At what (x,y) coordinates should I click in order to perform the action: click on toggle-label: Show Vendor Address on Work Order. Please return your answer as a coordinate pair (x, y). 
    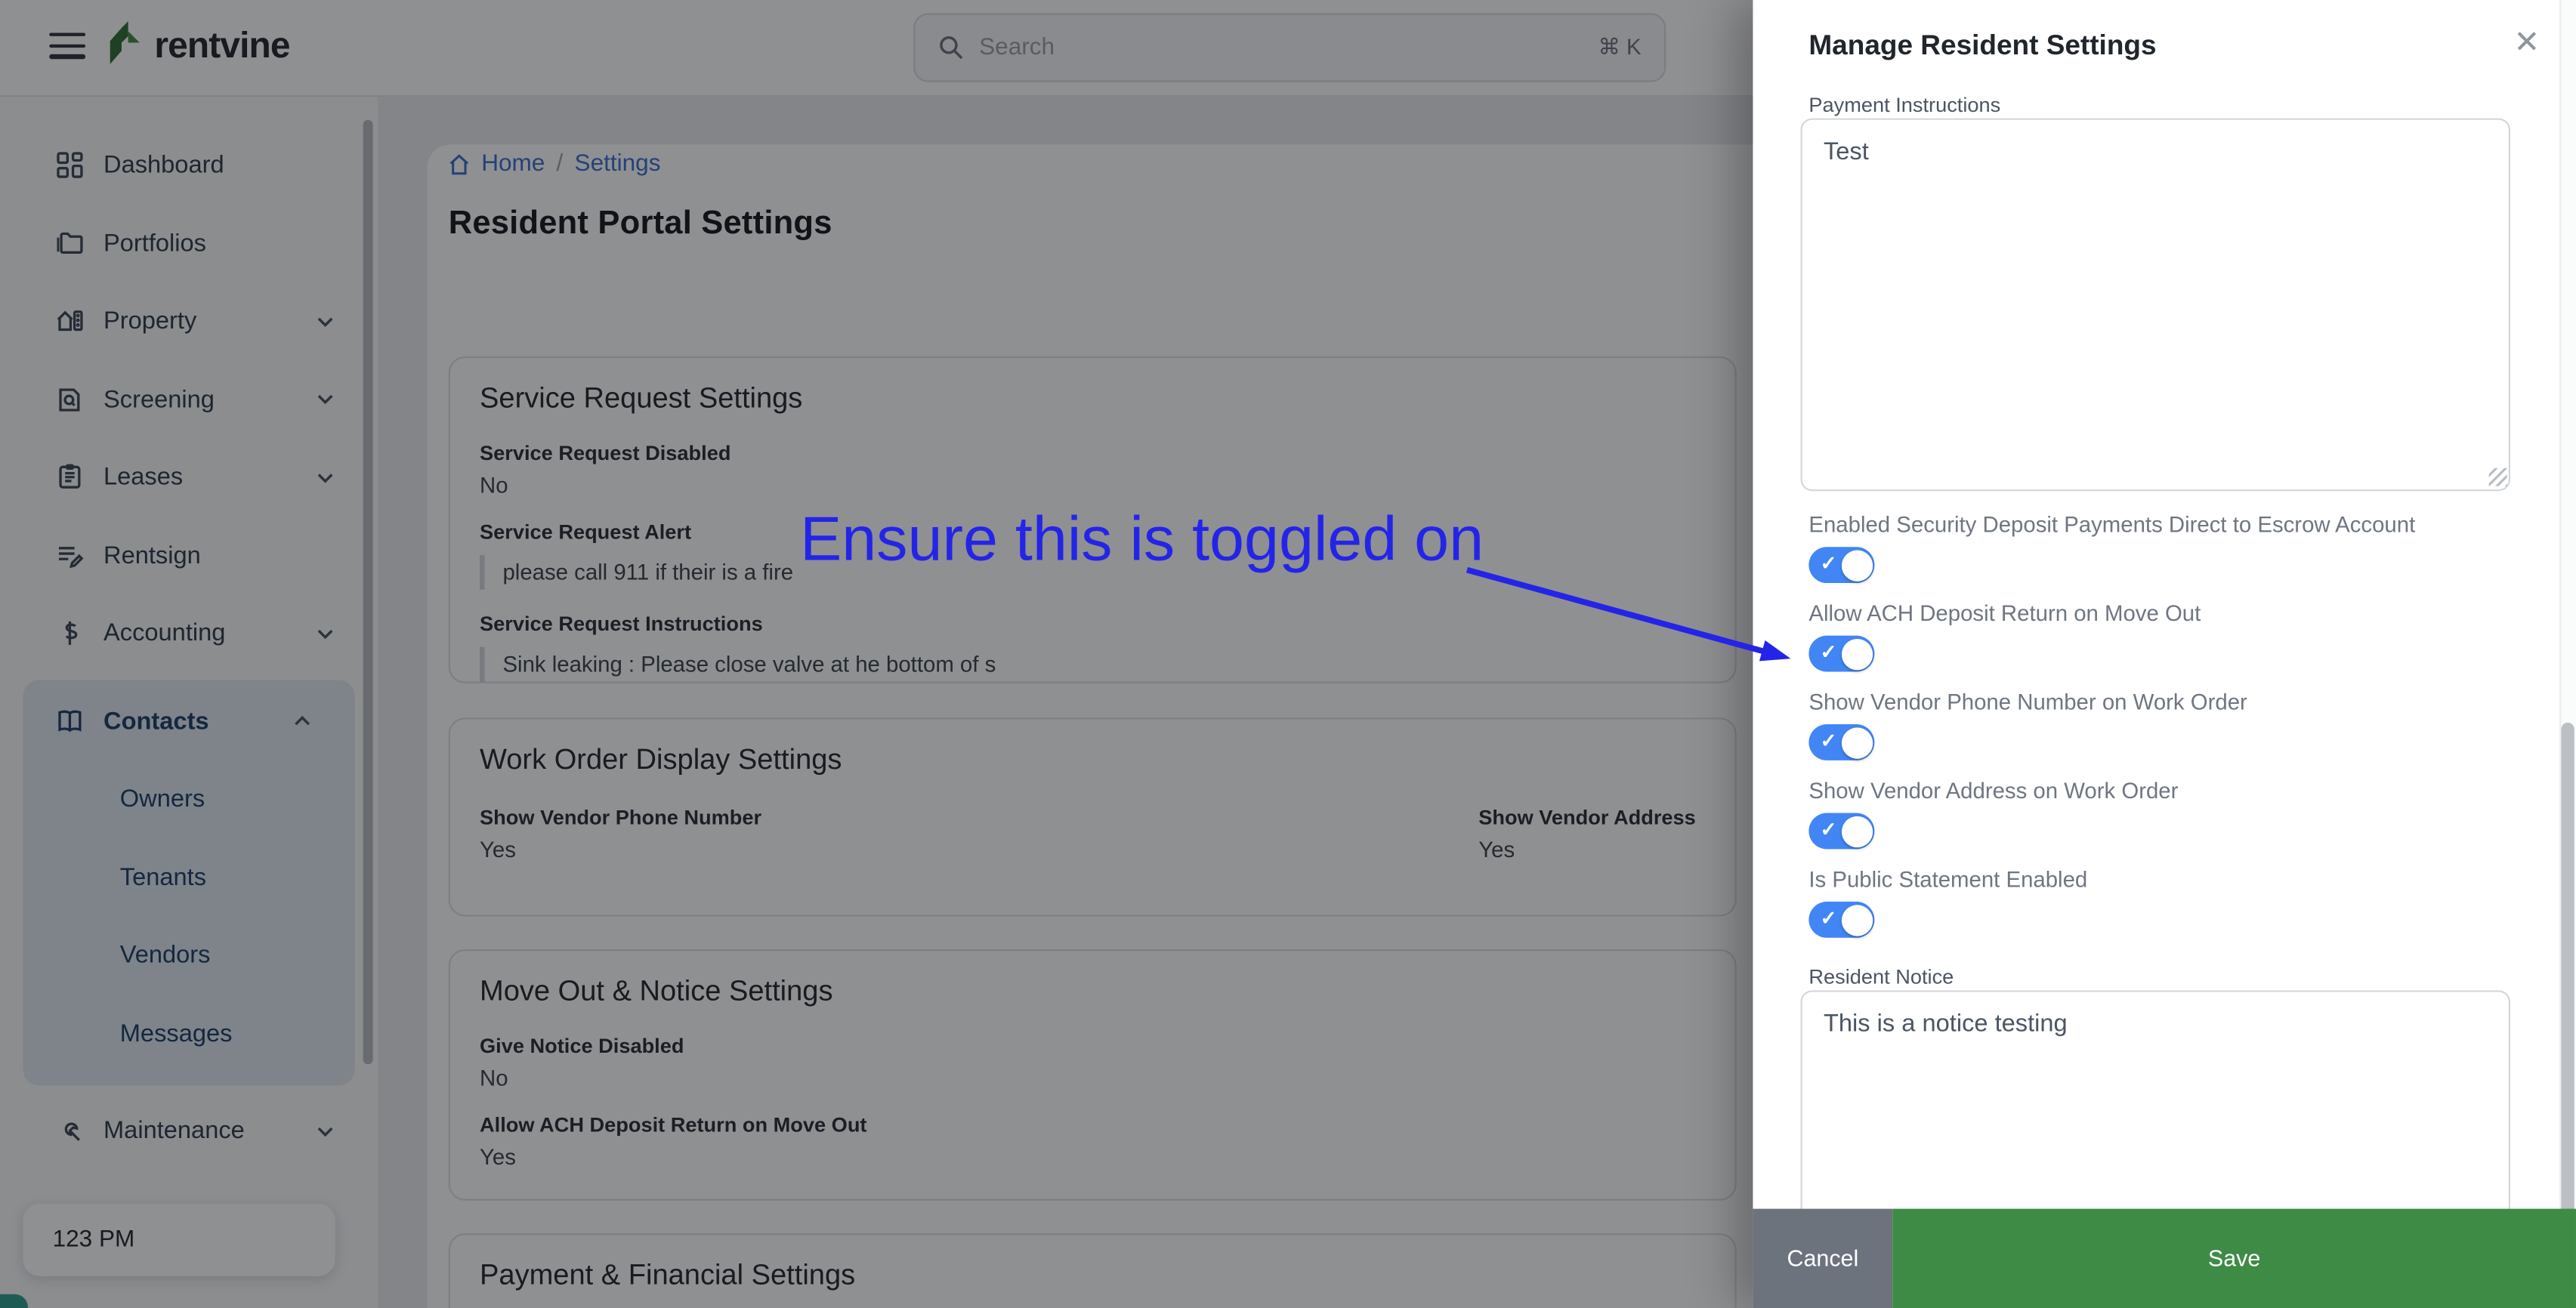
    Looking at the image, I should click on (1993, 791).